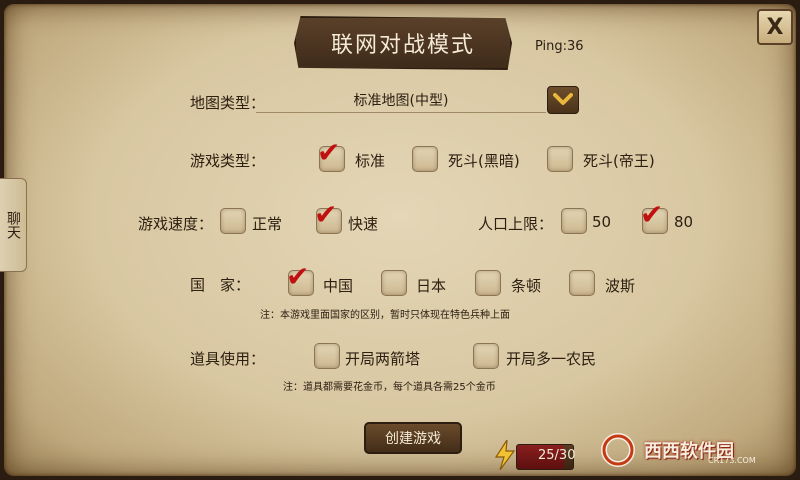 The image size is (800, 480). What do you see at coordinates (389, 387) in the screenshot?
I see `items-note: 注：道具都需要花金币，每个道具各需25个金币` at bounding box center [389, 387].